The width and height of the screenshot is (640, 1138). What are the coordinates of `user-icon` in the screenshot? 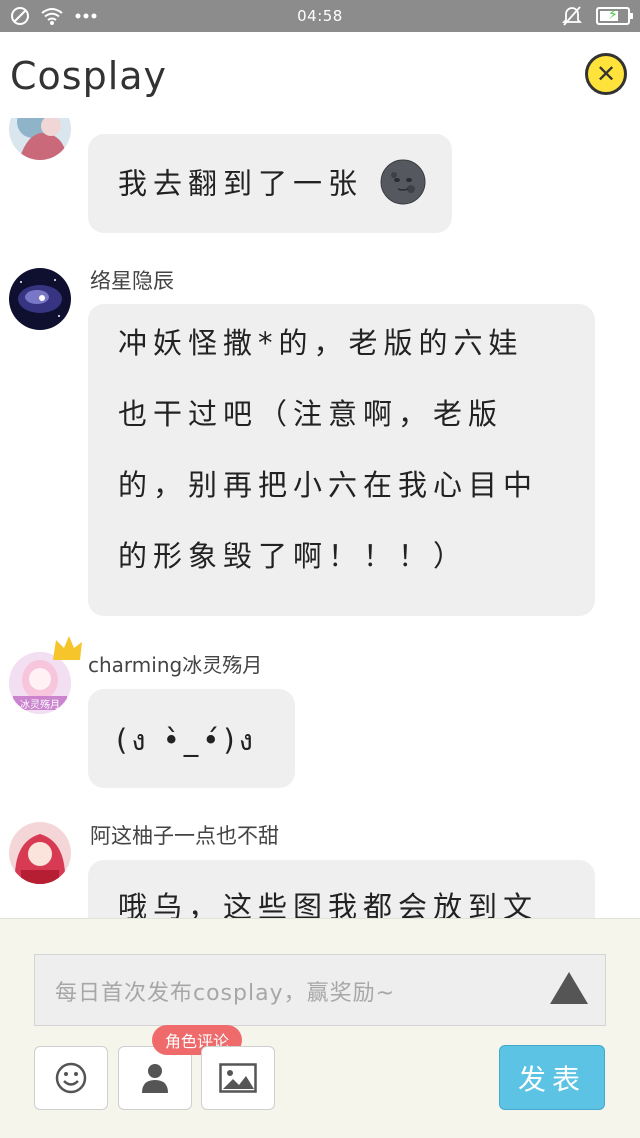 It's located at (155, 1078).